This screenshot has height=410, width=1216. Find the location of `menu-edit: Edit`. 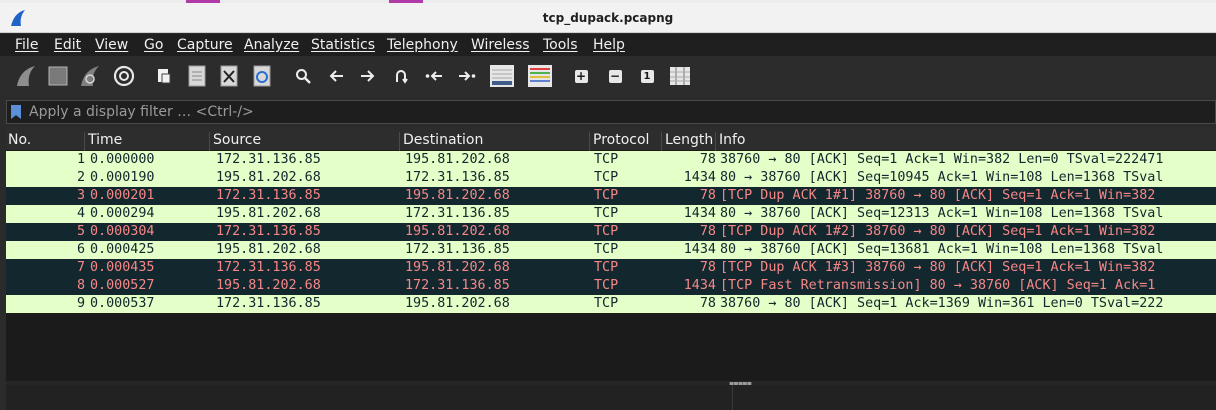

menu-edit: Edit is located at coordinates (67, 45).